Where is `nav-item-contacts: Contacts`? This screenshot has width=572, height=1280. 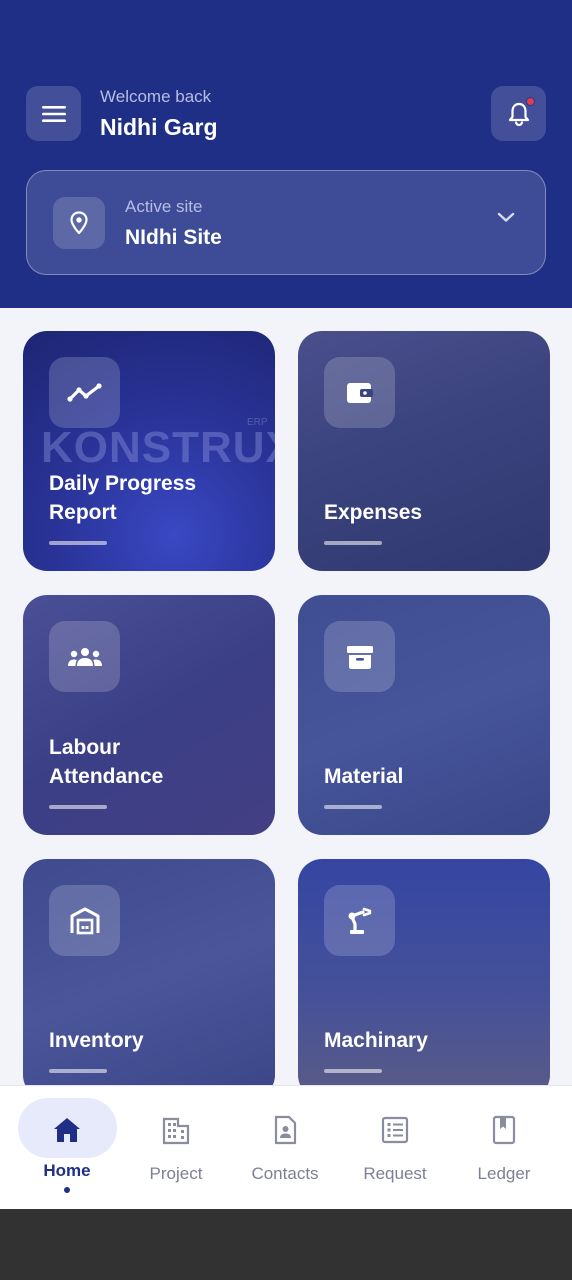 nav-item-contacts: Contacts is located at coordinates (285, 1148).